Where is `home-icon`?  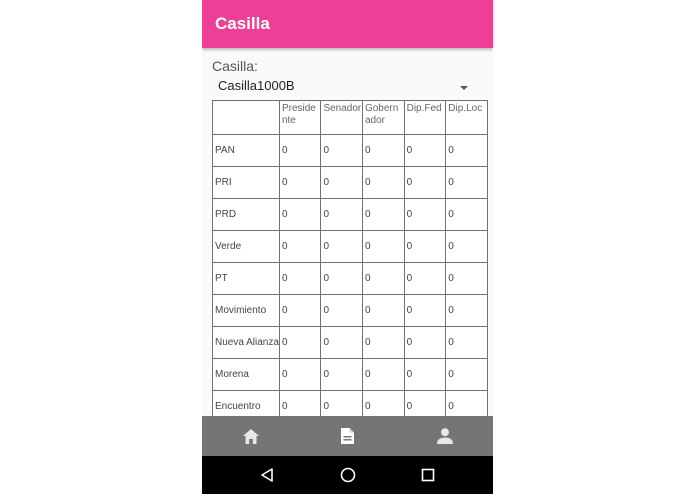 home-icon is located at coordinates (250, 436).